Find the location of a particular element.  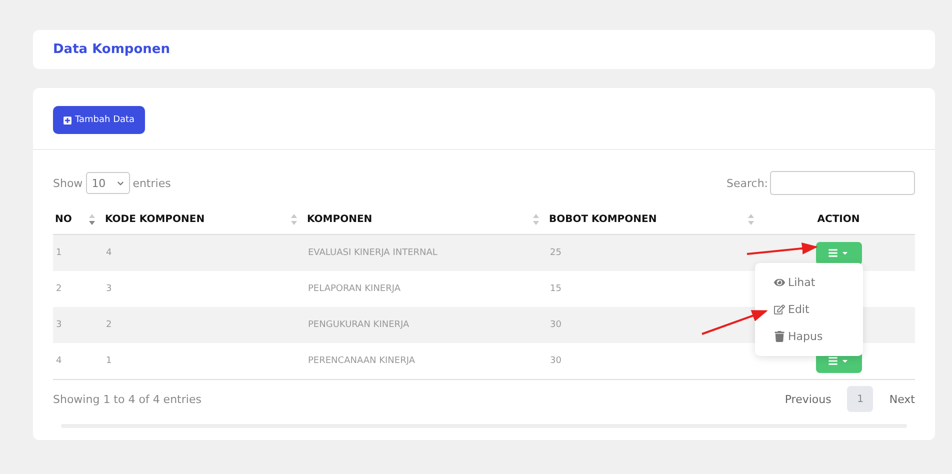

column-header: ACTION is located at coordinates (838, 219).